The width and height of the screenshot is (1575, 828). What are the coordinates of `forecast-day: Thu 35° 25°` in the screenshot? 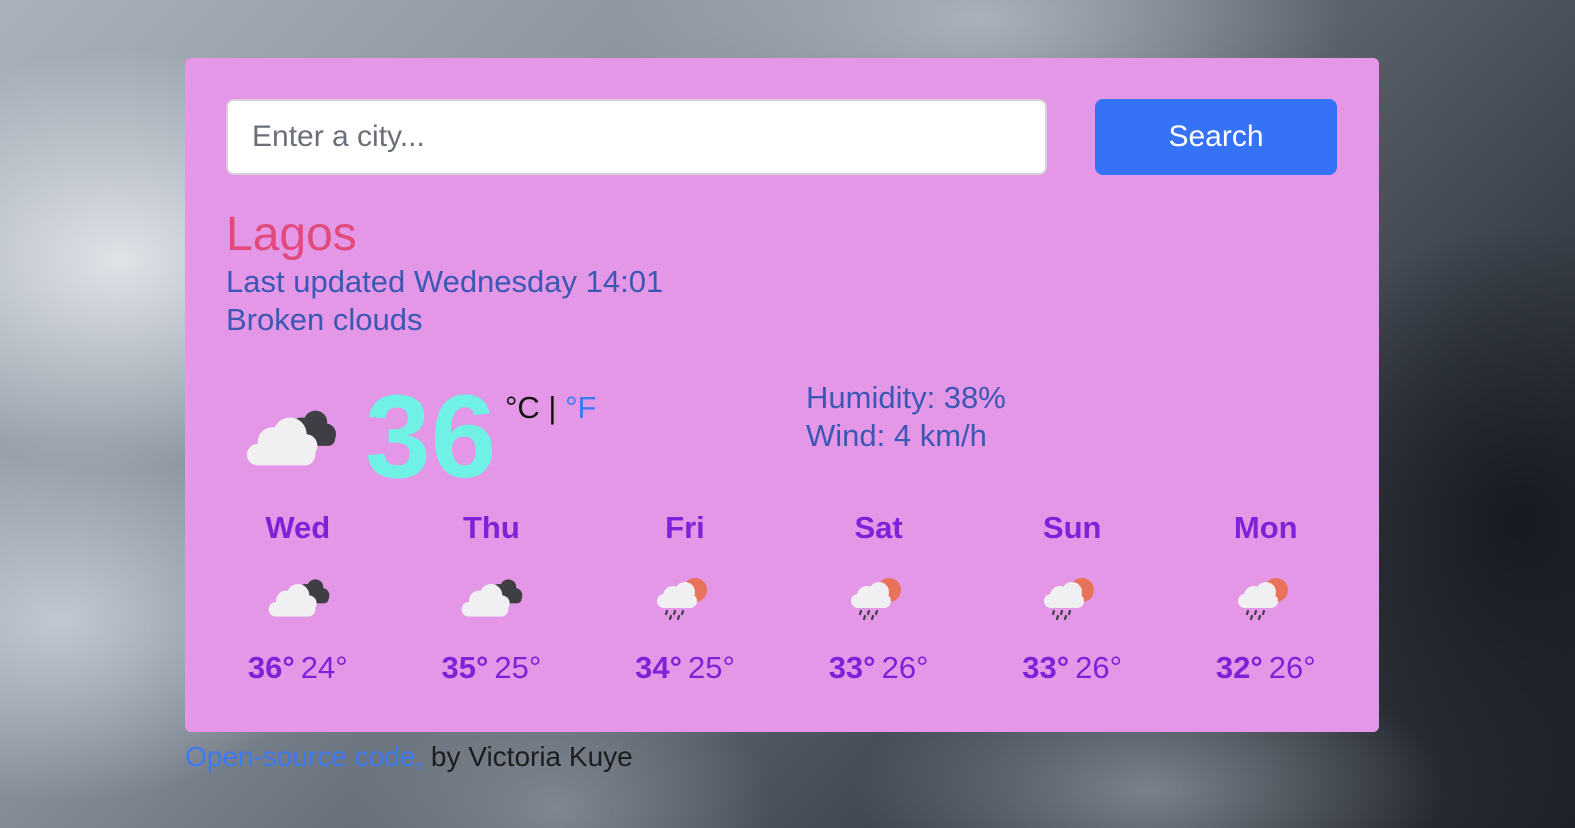 It's located at (492, 598).